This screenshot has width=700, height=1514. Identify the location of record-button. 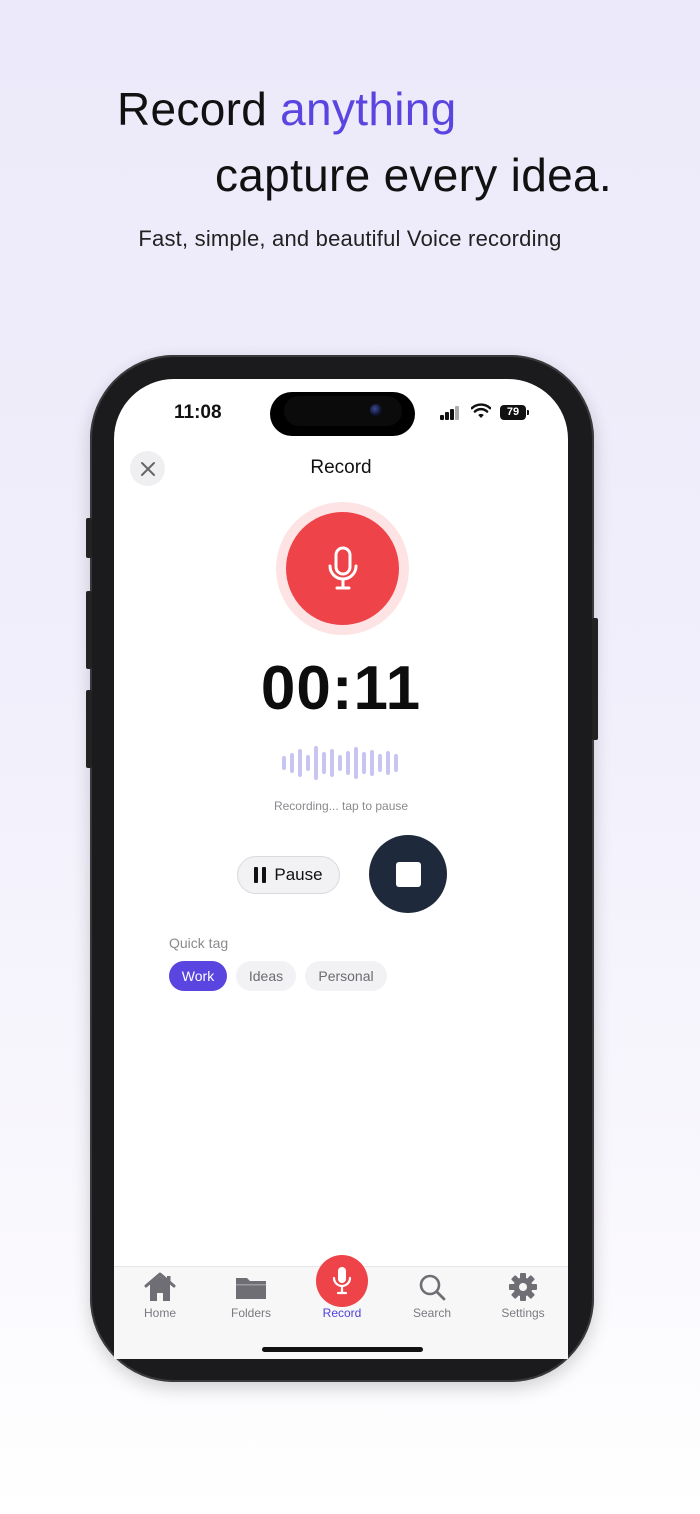
(342, 568).